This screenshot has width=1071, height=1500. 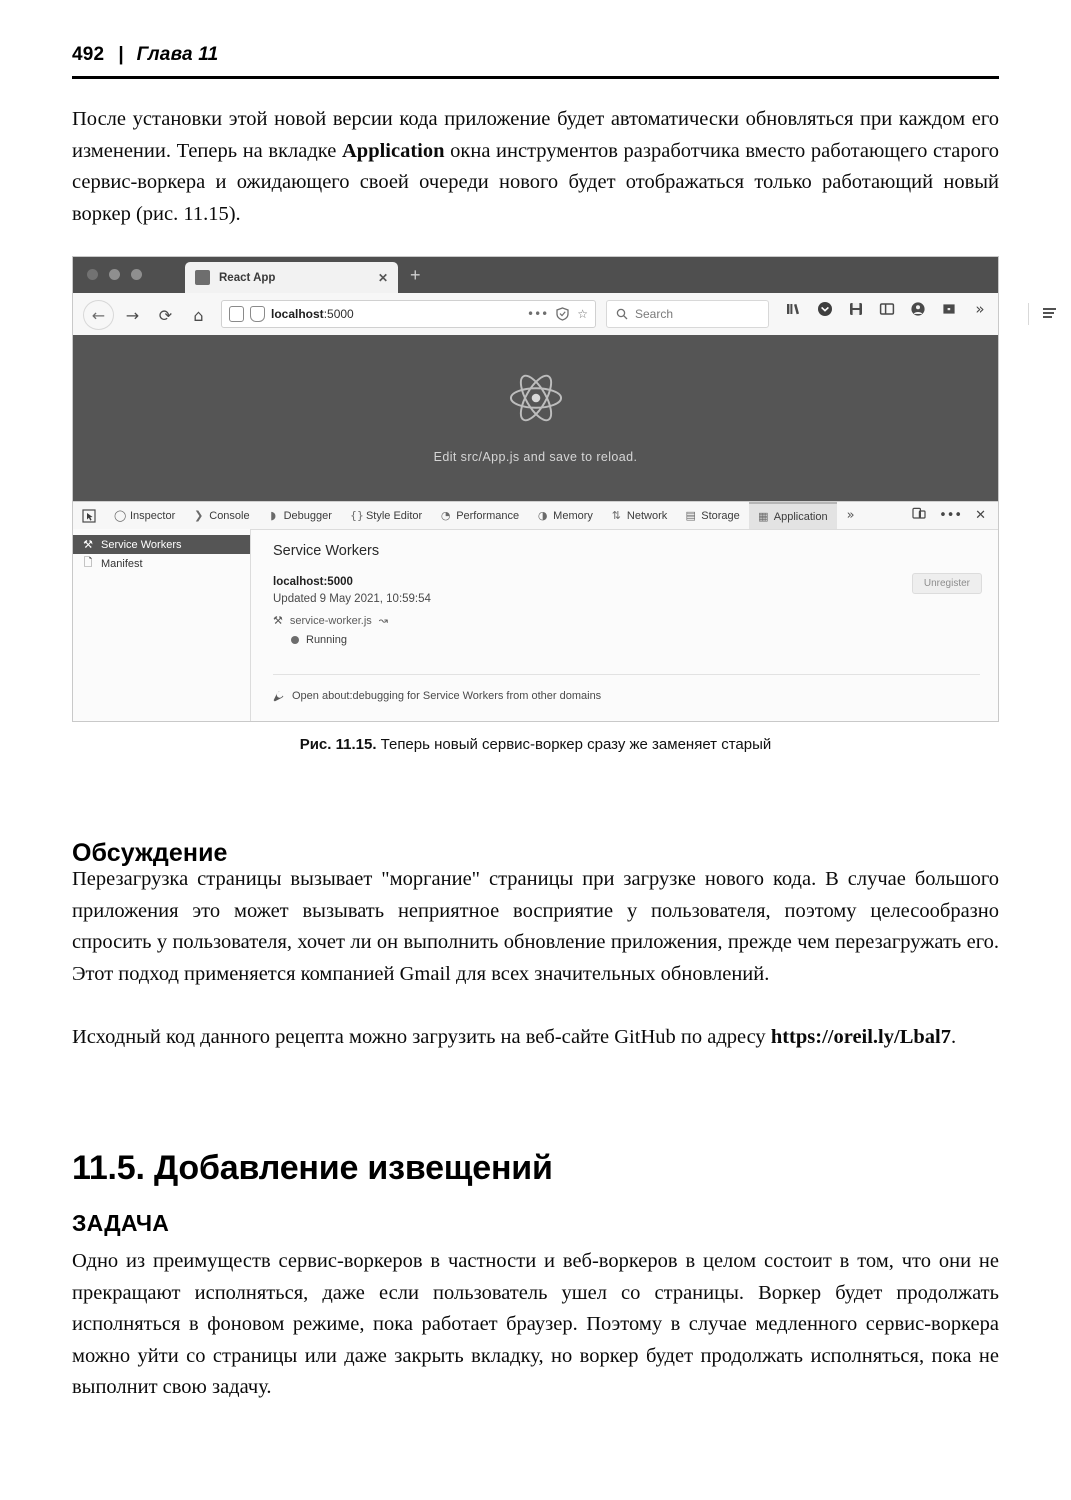 I want to click on devtools-tab-memory: ◑ Memory, so click(x=565, y=515).